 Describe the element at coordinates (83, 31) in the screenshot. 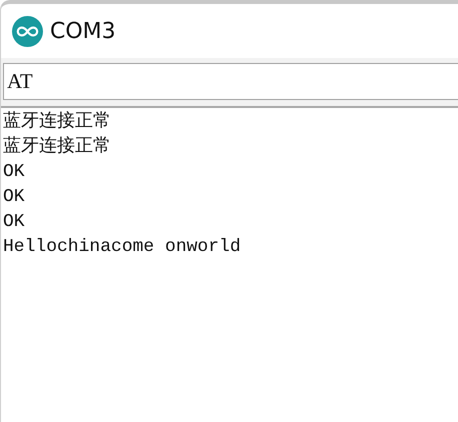

I see `window-title: COM3` at that location.